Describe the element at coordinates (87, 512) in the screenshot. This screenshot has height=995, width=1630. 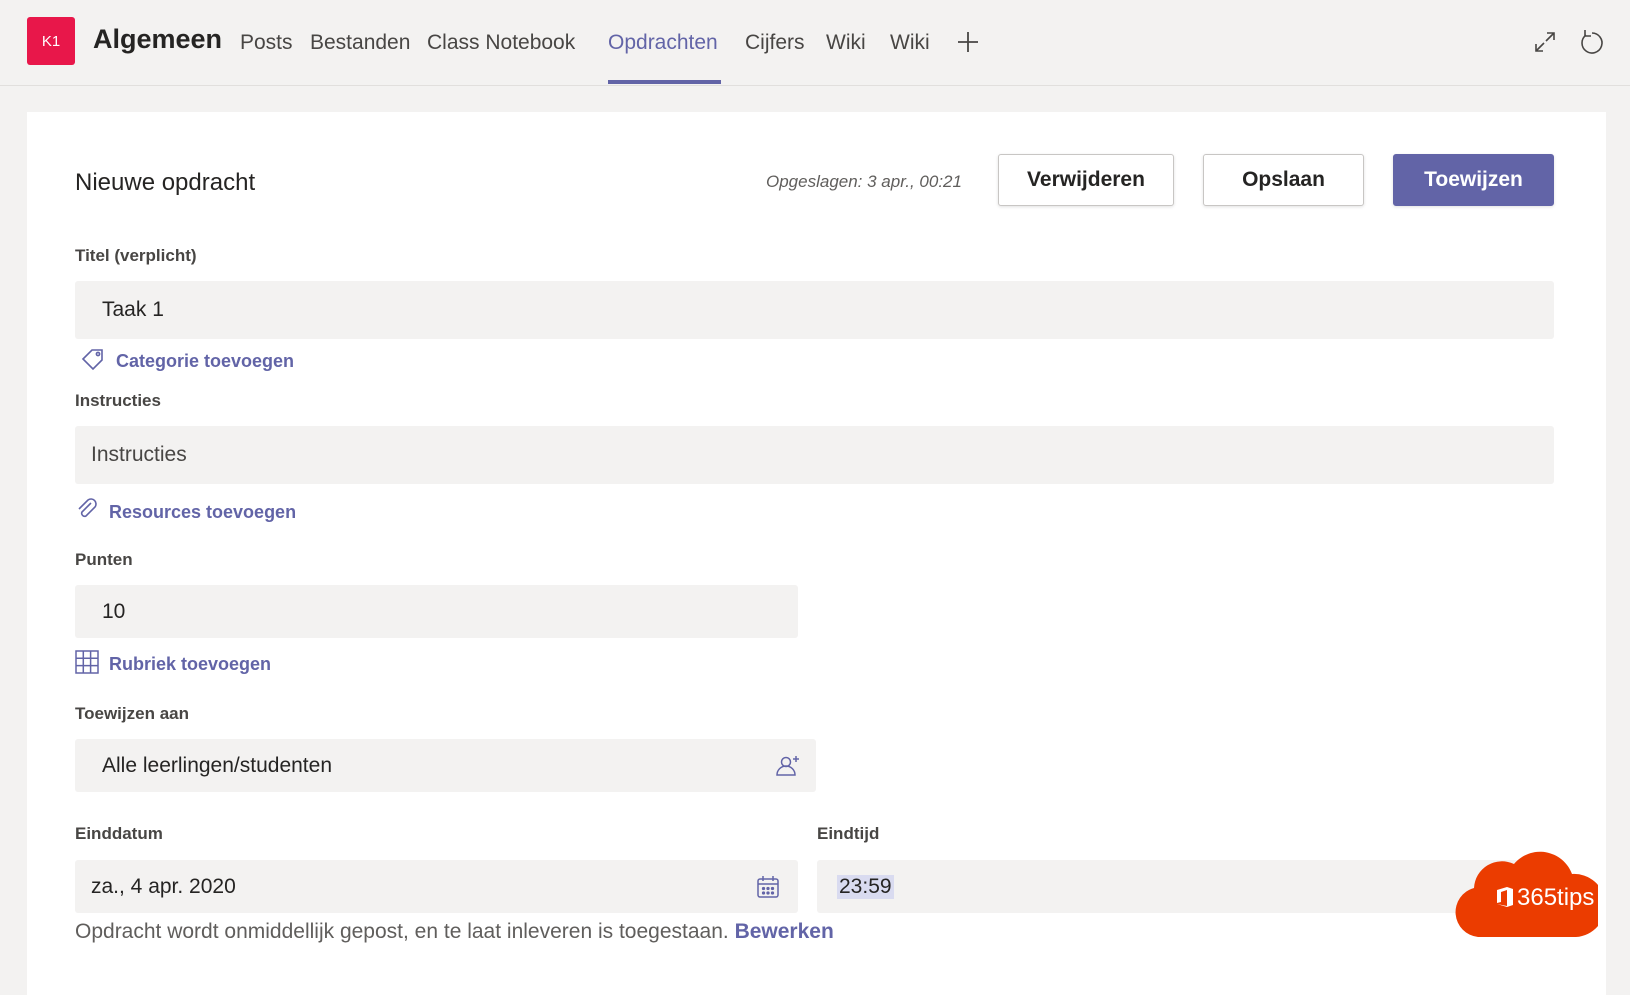
I see `paperclip-icon` at that location.